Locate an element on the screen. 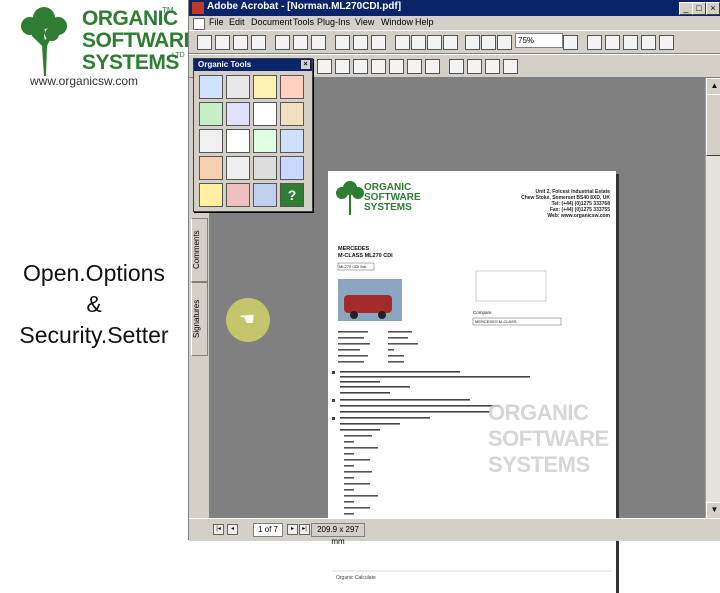 The height and width of the screenshot is (593, 720). tool-help-icon: ? is located at coordinates (292, 195).